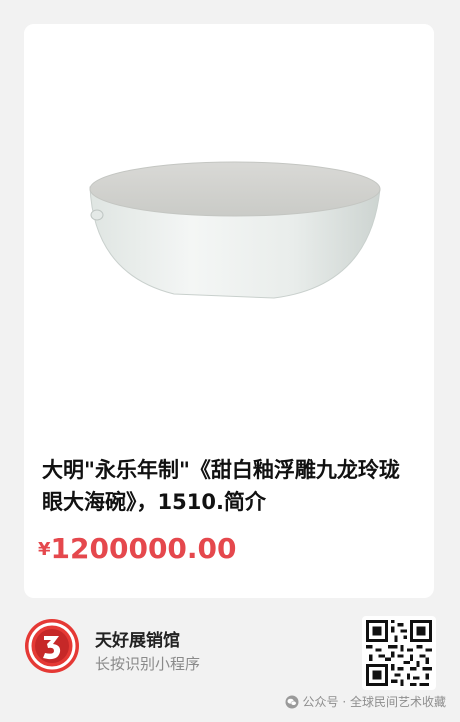  What do you see at coordinates (143, 548) in the screenshot?
I see `price-amount: 1200000.00` at bounding box center [143, 548].